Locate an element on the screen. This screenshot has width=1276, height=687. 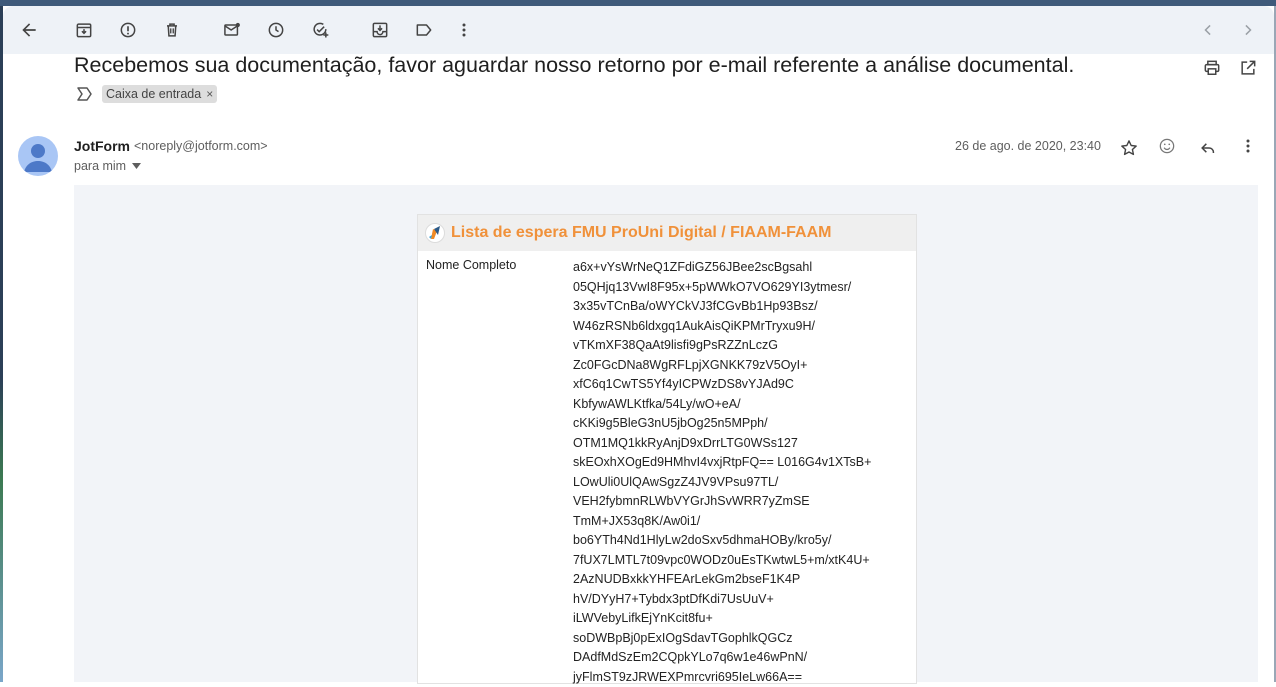
emoji-reaction-icon is located at coordinates (1167, 146).